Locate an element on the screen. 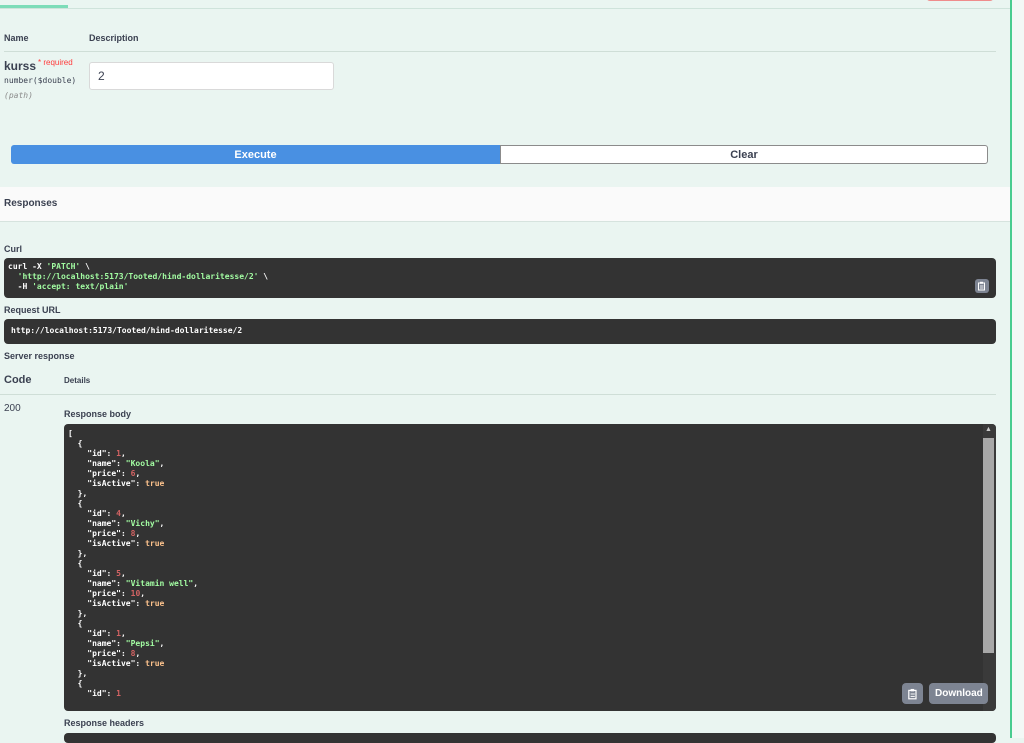 This screenshot has height=743, width=1024. curl-method: 'PATCH' is located at coordinates (63, 266).